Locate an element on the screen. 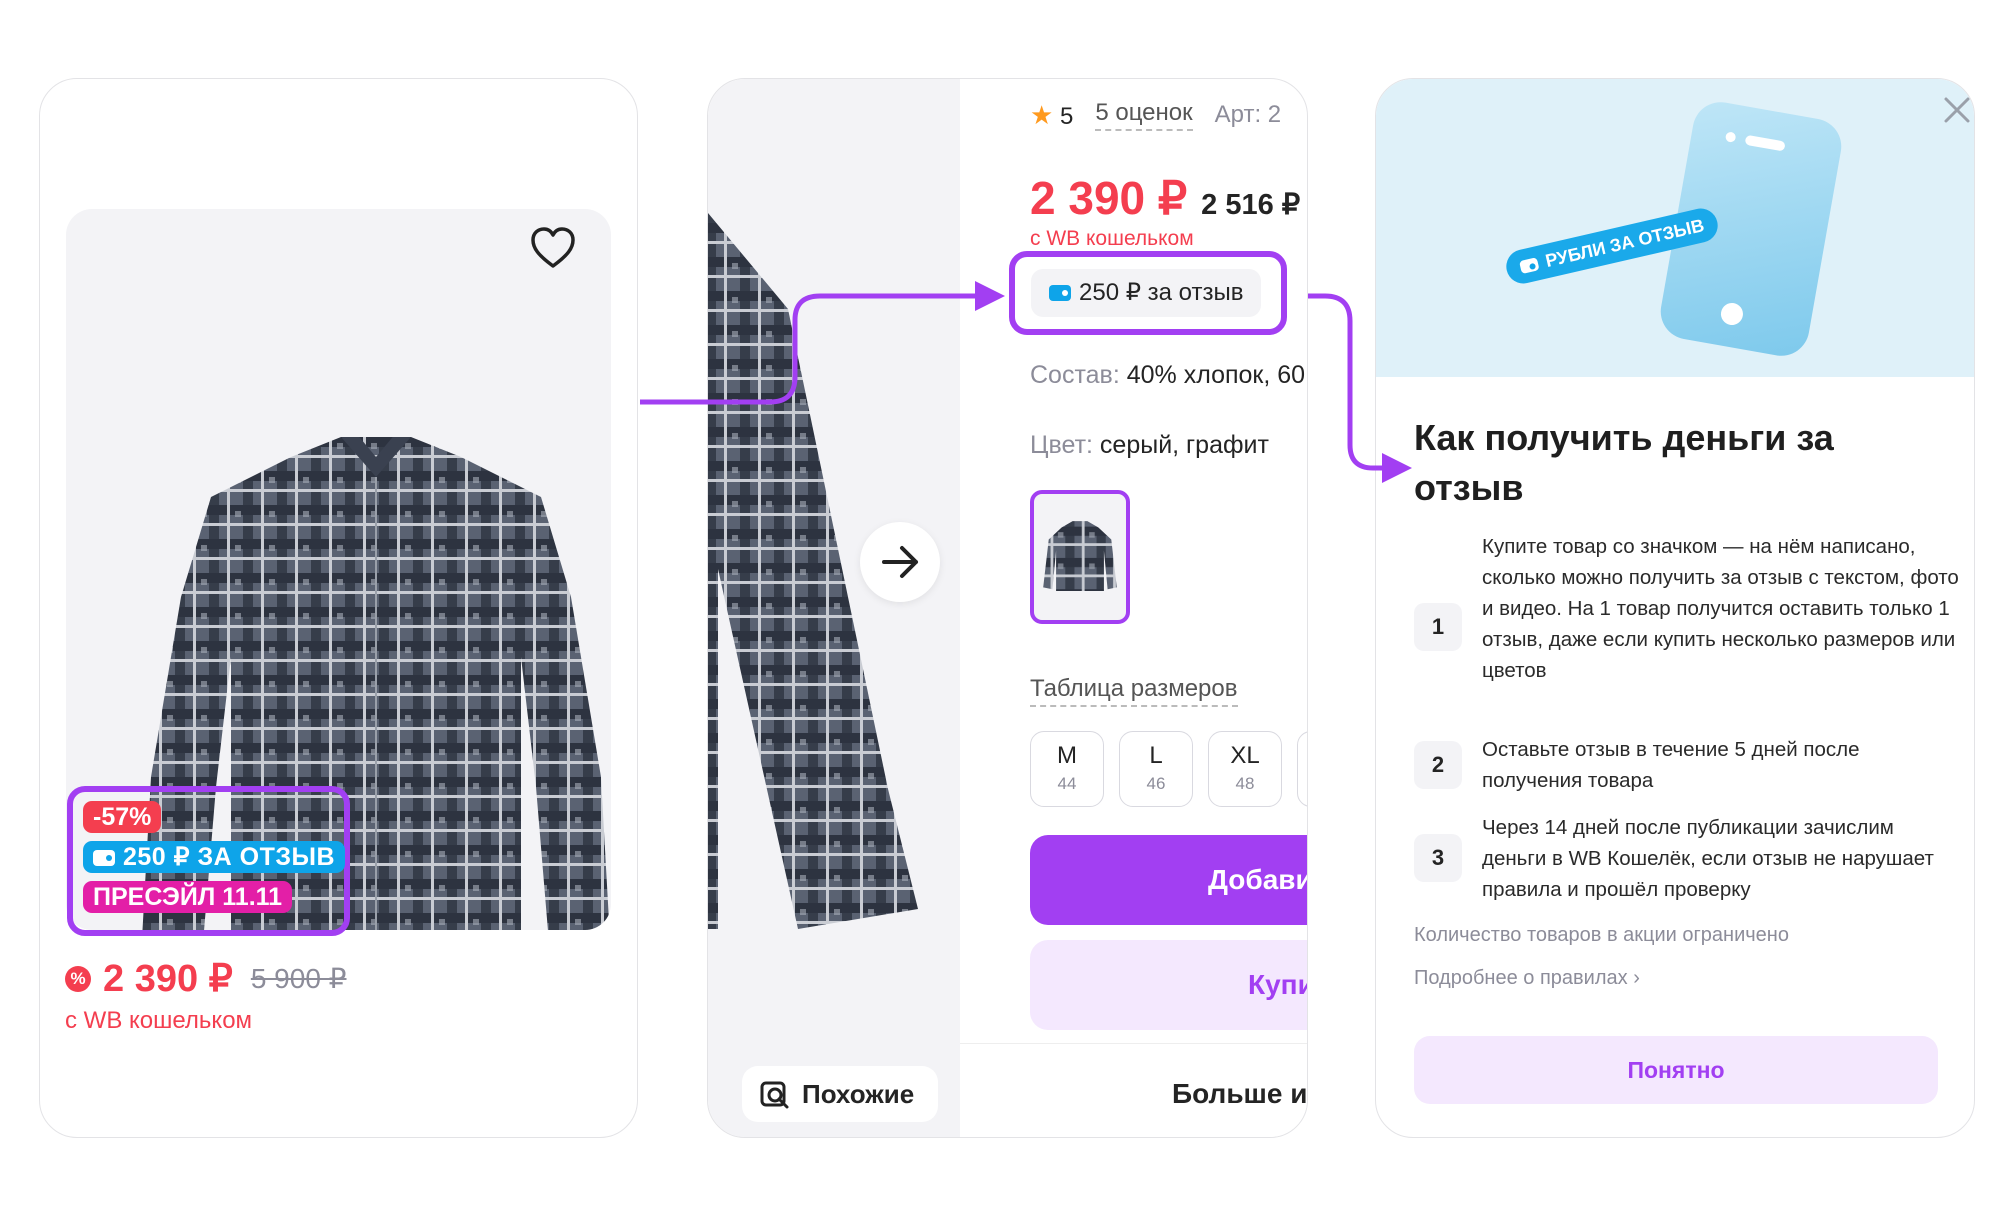 This screenshot has width=1999, height=1211. flow-arrows is located at coordinates (1026, 382).